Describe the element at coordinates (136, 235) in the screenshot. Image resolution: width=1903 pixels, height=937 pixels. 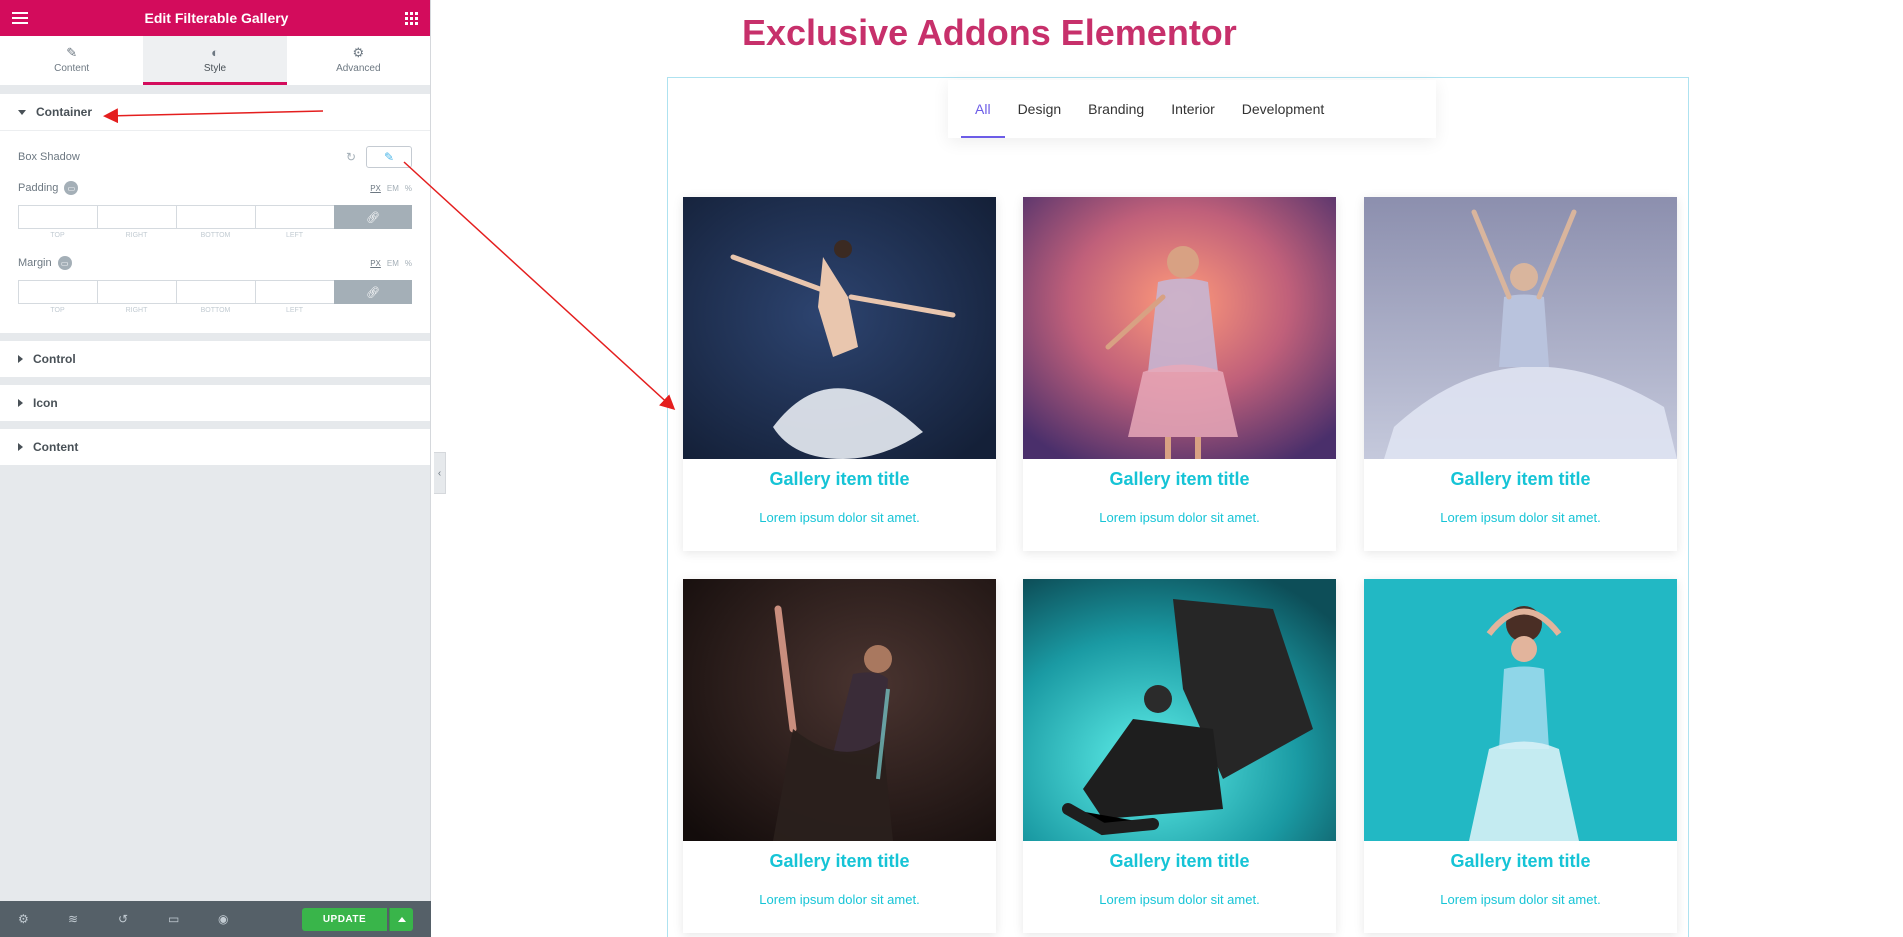
I see `dim-label-right: RIGHT` at that location.